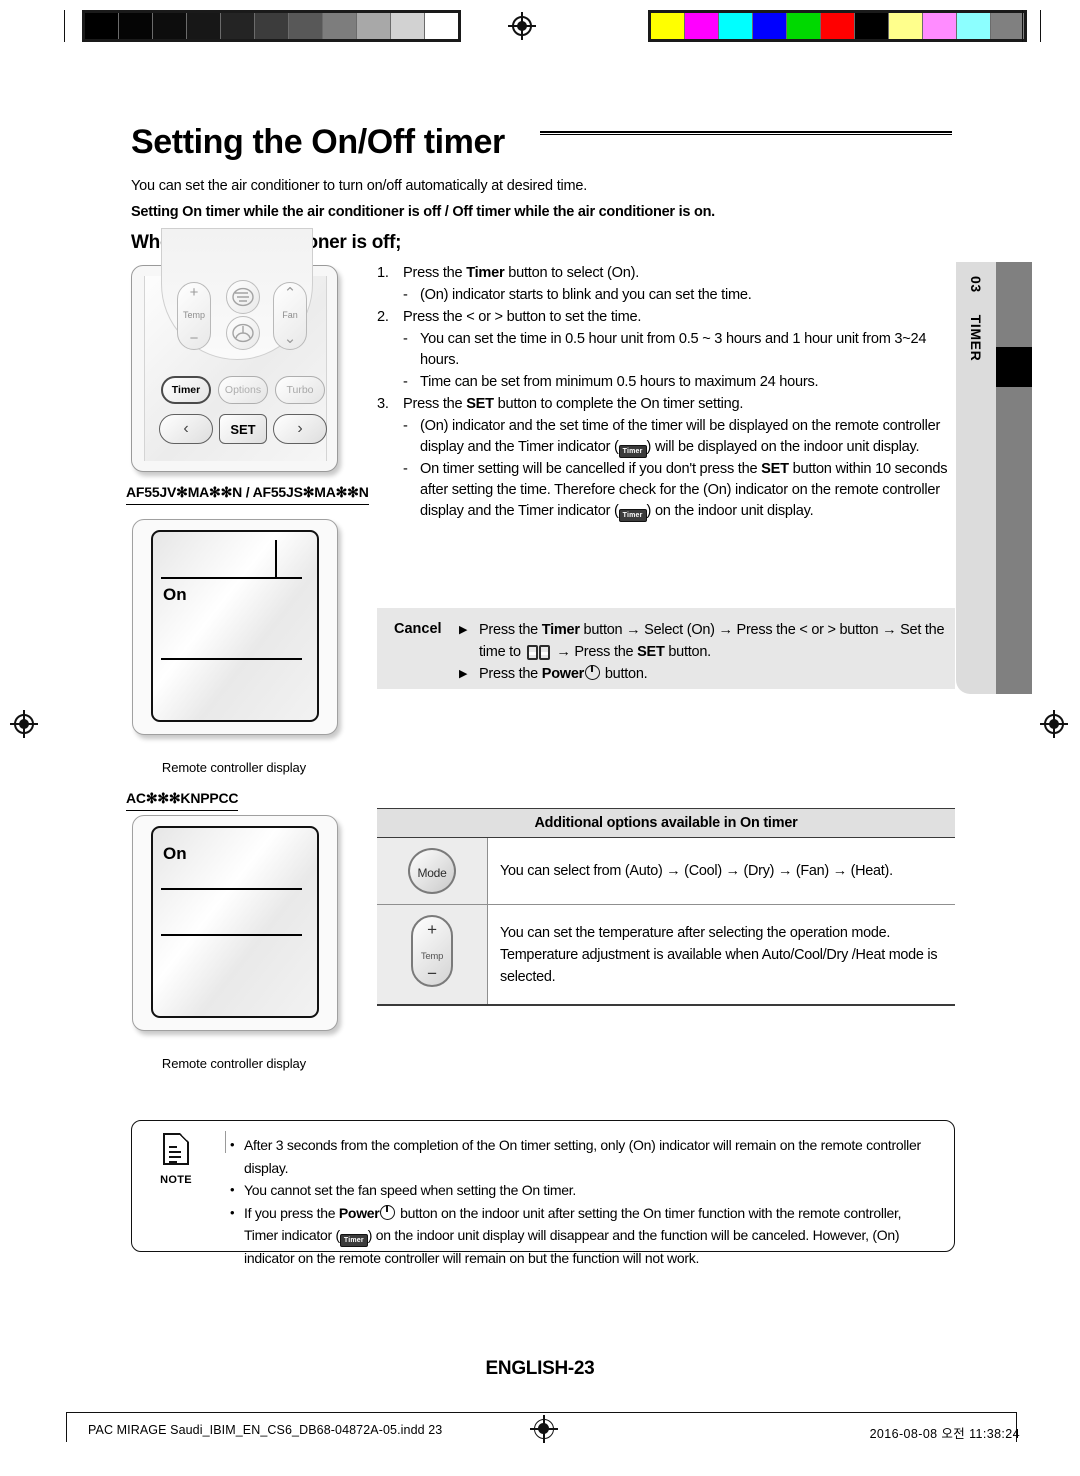 This screenshot has width=1080, height=1476. I want to click on cancel-row-2: ▶ Press the Power button., so click(624, 674).